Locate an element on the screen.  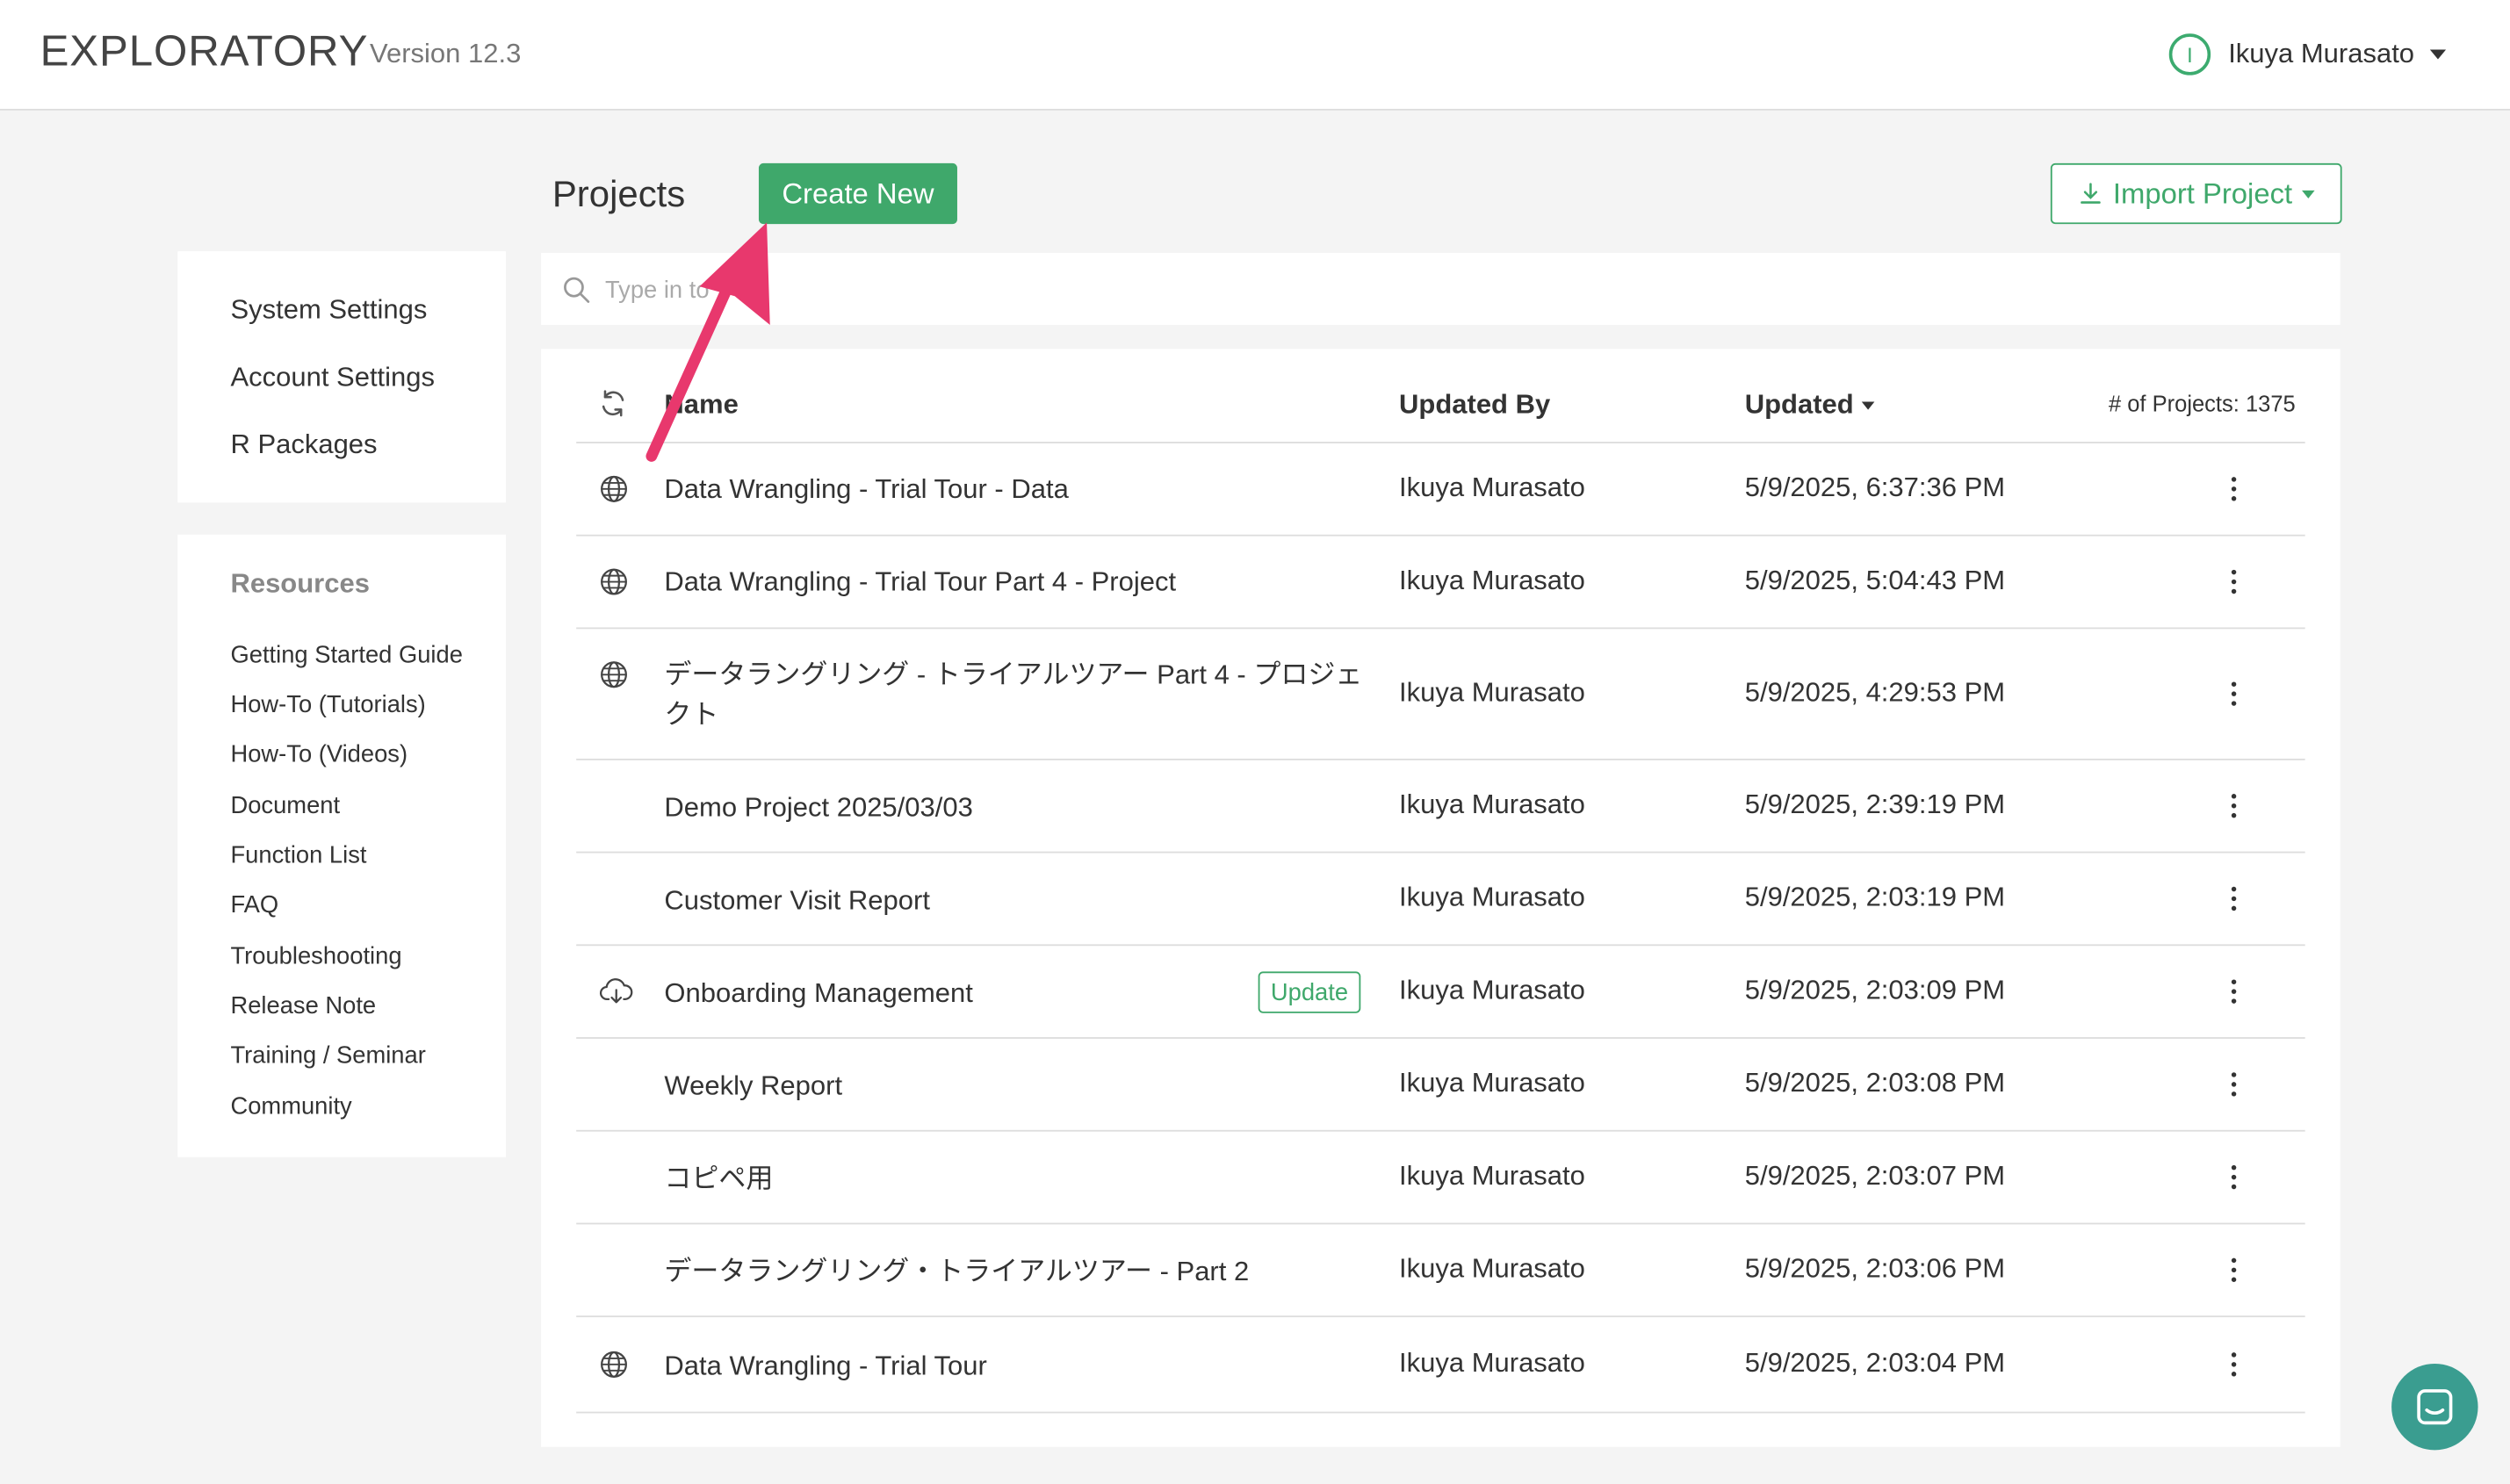
project-updated: 5/9/2025, 5:04:43 PM is located at coordinates (1875, 580).